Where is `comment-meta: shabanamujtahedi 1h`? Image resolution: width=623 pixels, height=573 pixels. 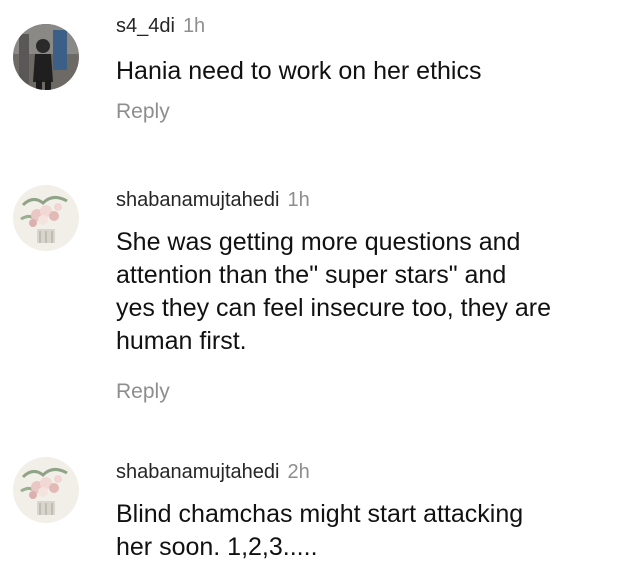 comment-meta: shabanamujtahedi 1h is located at coordinates (365, 200).